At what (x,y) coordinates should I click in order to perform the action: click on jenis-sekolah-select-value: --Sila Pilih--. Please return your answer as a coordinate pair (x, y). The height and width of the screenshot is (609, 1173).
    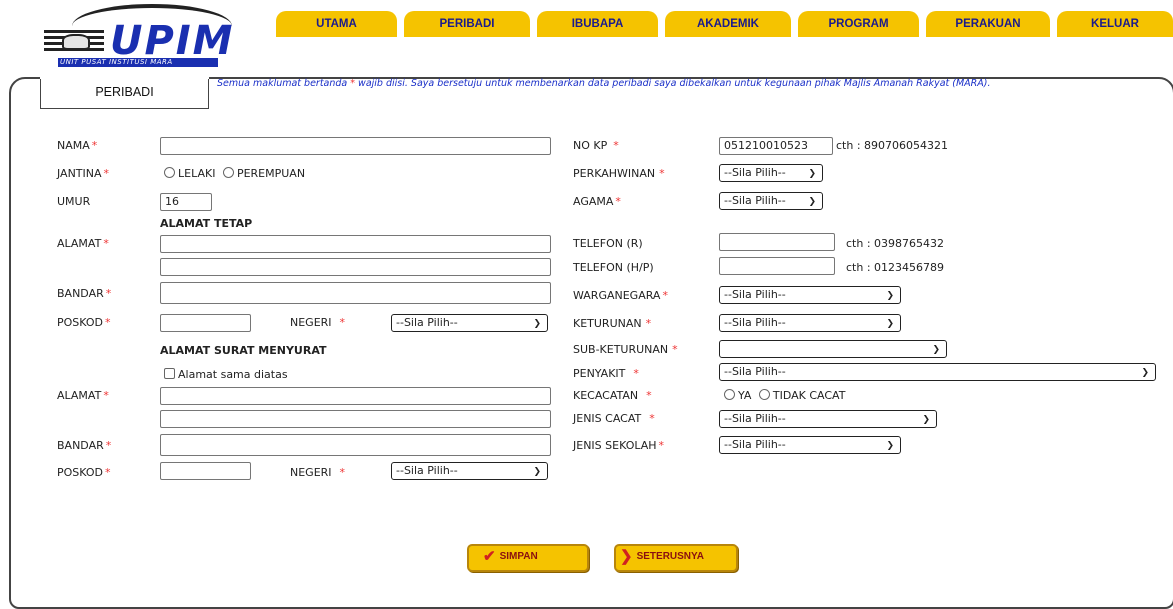
    Looking at the image, I should click on (755, 444).